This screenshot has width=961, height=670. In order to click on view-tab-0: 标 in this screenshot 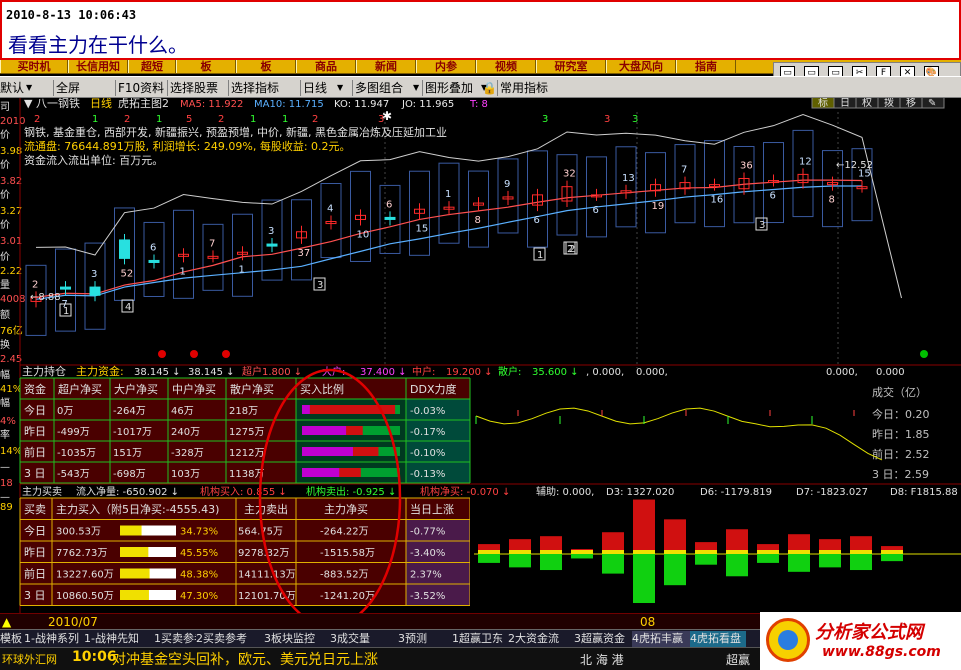, I will do `click(823, 103)`.